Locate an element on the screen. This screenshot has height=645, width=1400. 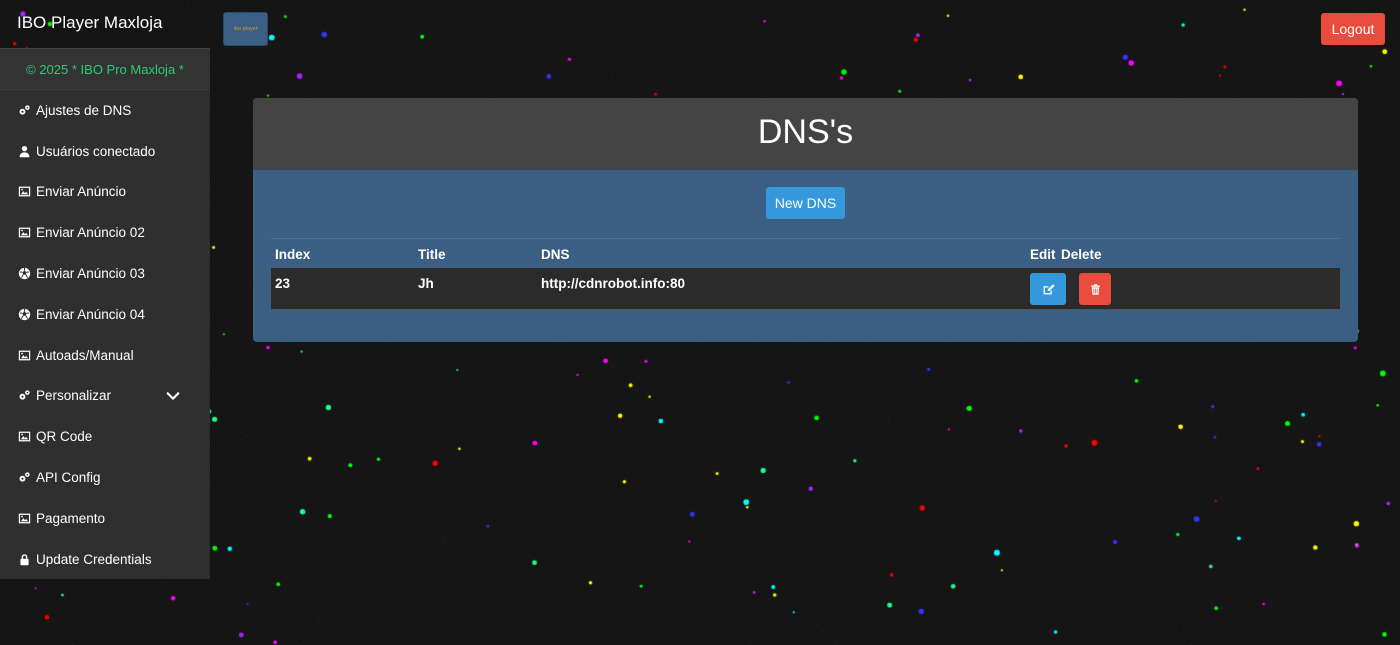
copyright-text: © 2025 * IBO Pro Maxloja * is located at coordinates (105, 69).